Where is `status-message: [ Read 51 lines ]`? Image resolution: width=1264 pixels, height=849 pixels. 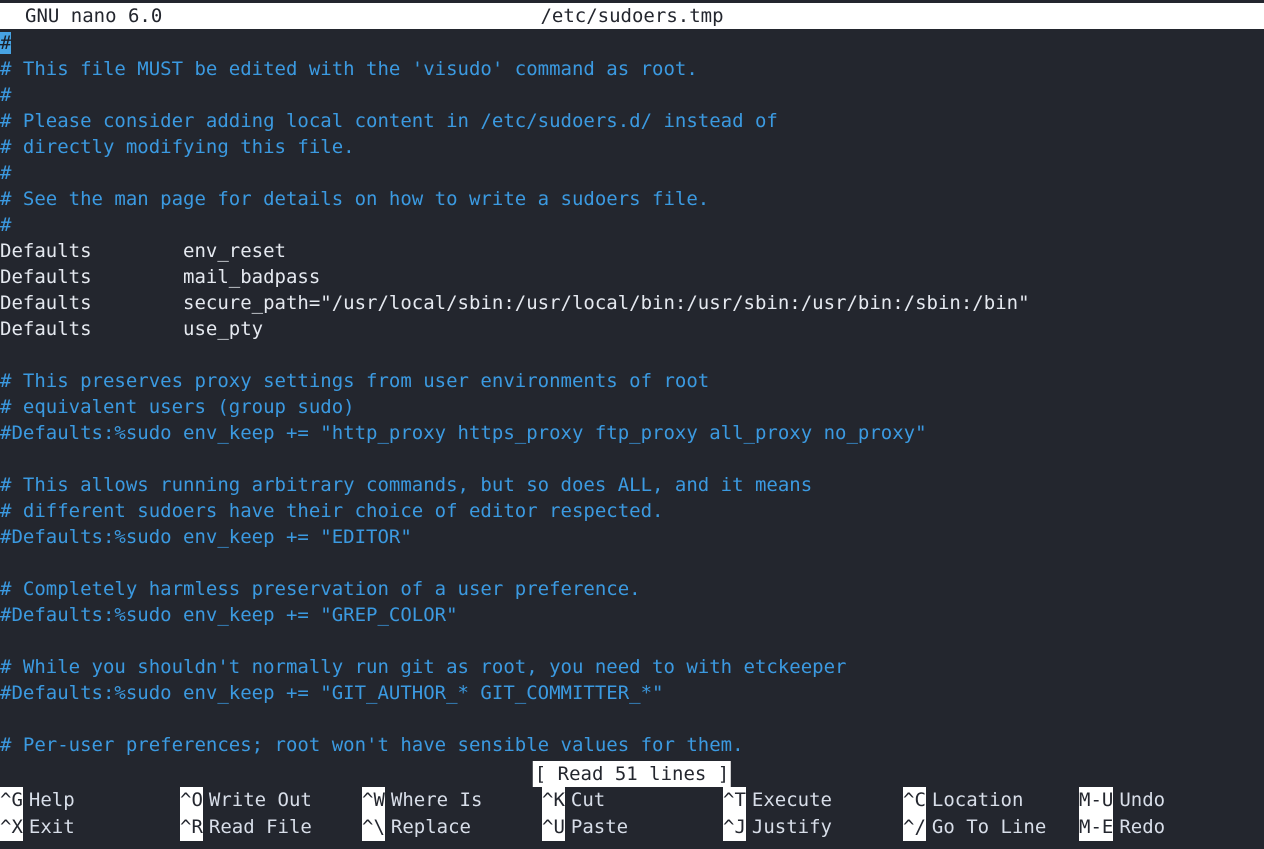 status-message: [ Read 51 lines ] is located at coordinates (632, 774).